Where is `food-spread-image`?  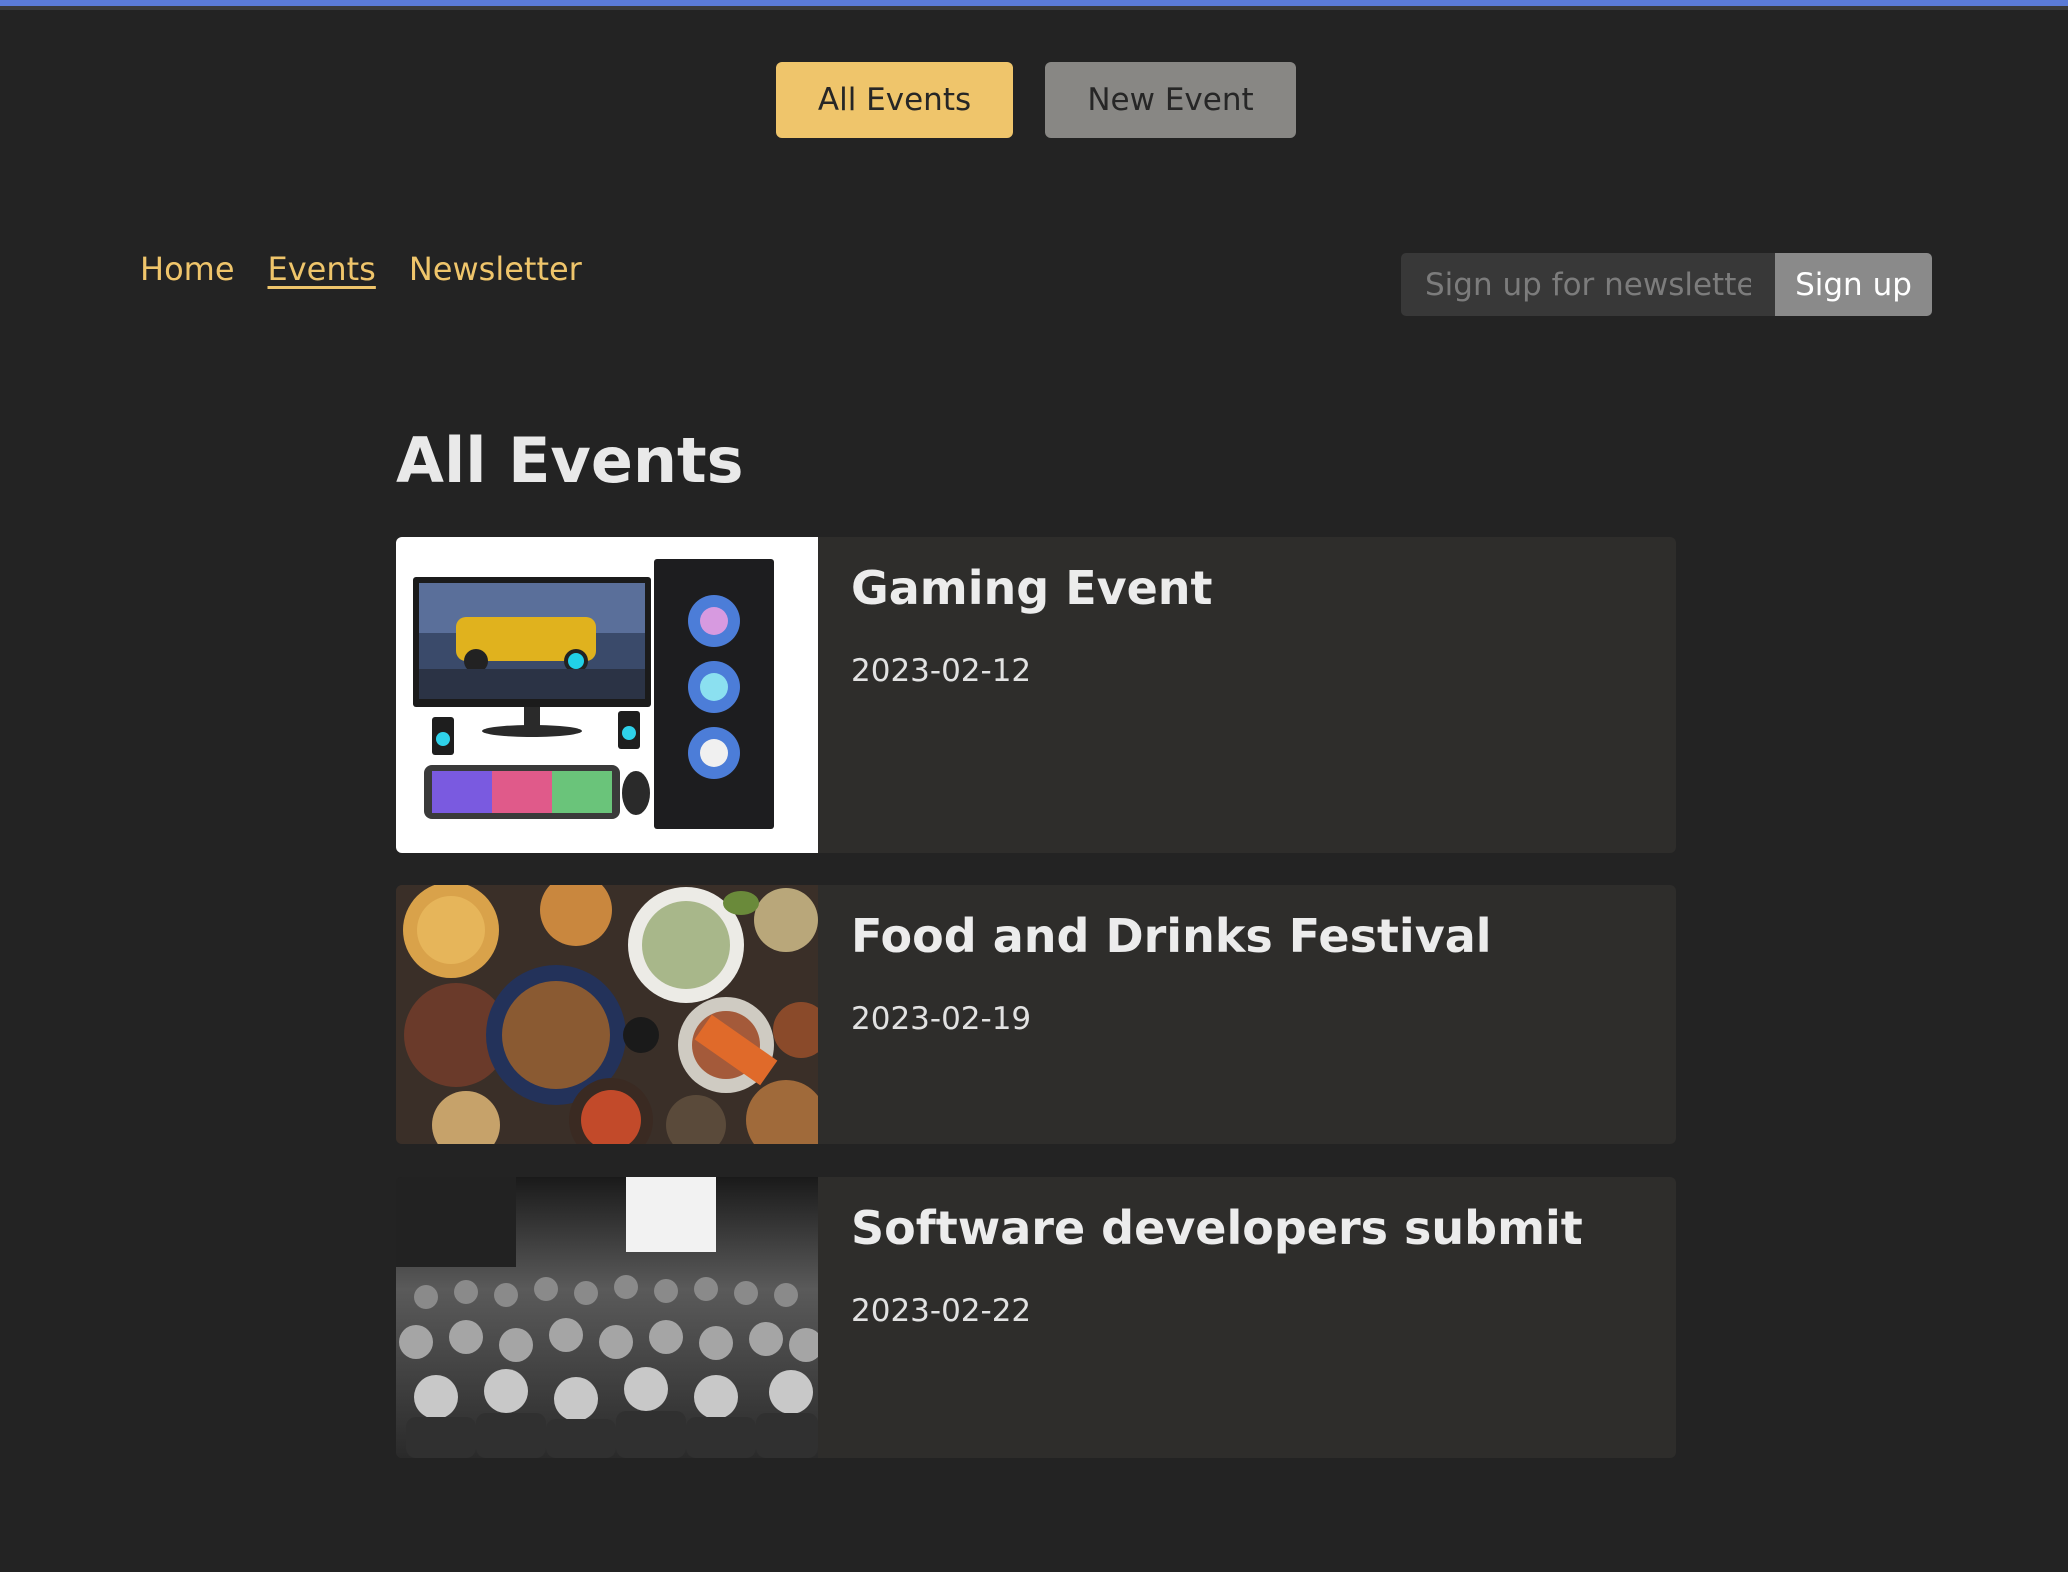 food-spread-image is located at coordinates (607, 1014).